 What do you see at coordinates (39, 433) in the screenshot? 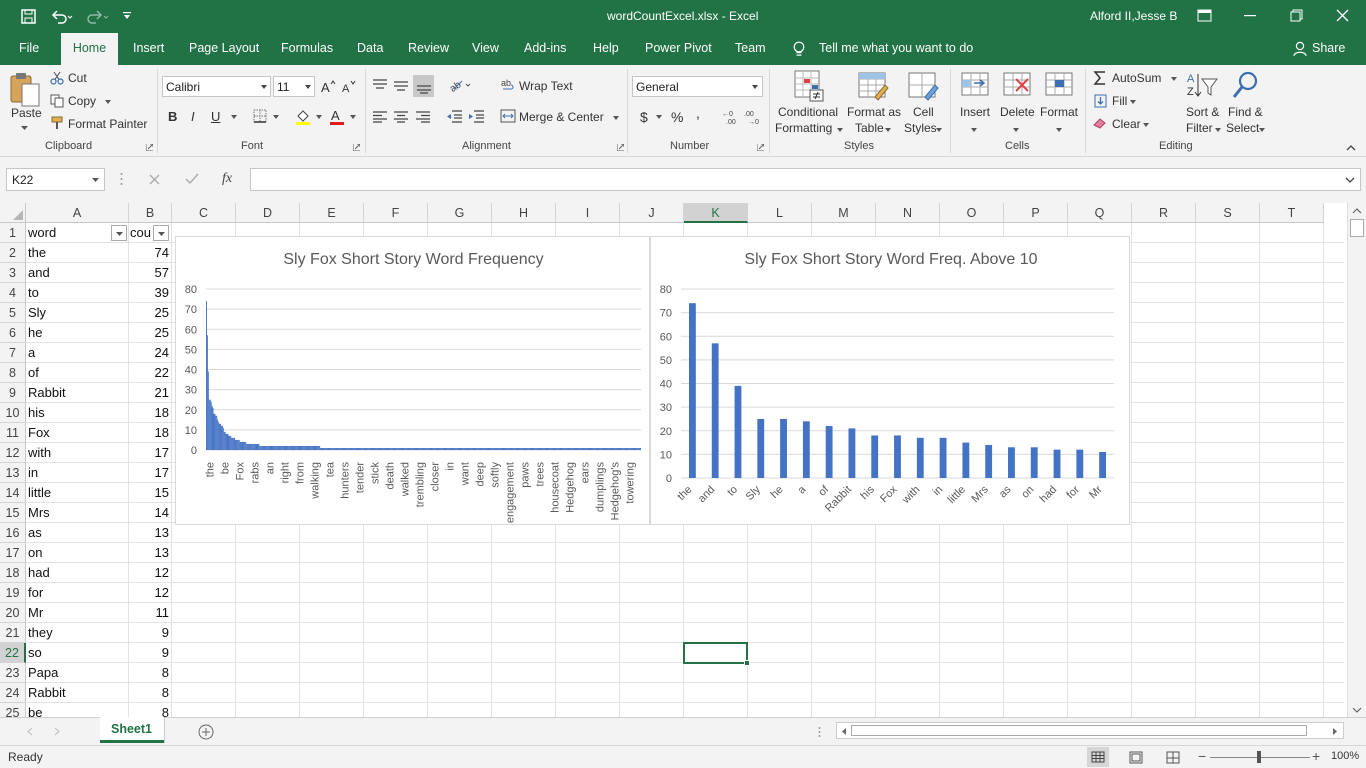
I see `cell-word: Fox` at bounding box center [39, 433].